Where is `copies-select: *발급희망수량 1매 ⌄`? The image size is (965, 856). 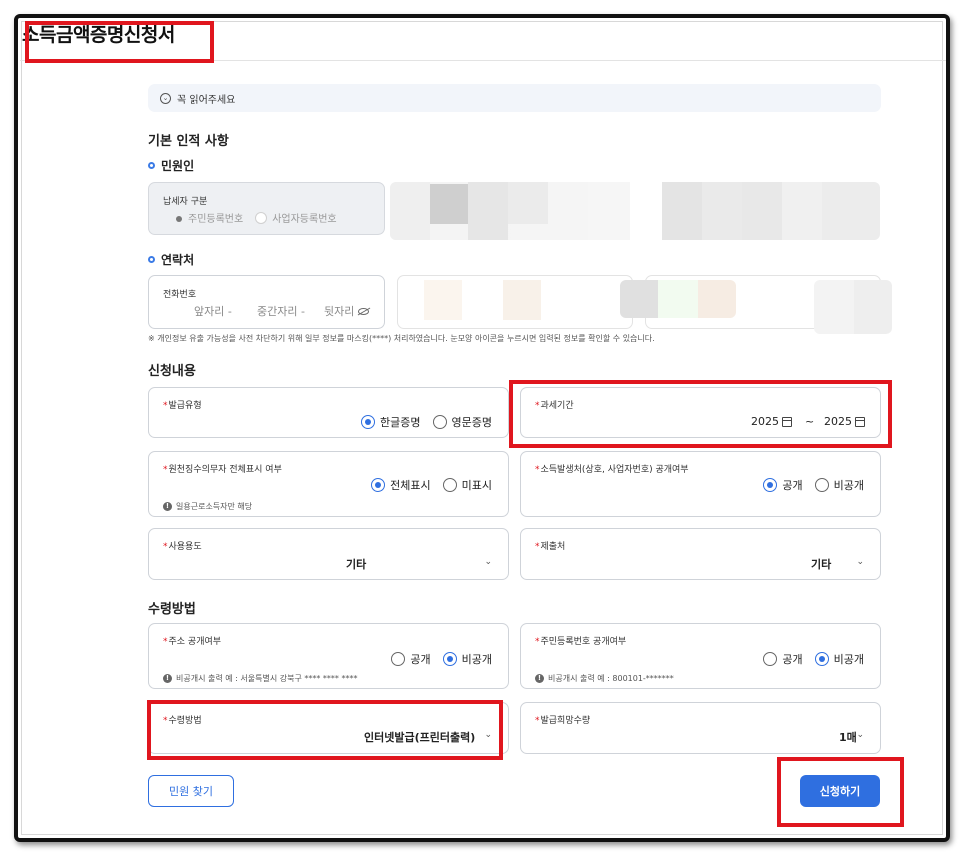 copies-select: *발급희망수량 1매 ⌄ is located at coordinates (700, 728).